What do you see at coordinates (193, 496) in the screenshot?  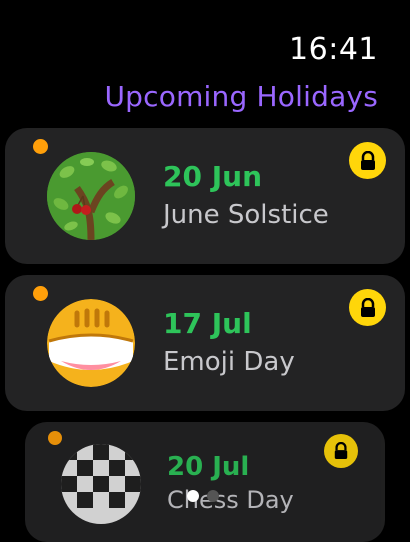 I see `page-dot-active` at bounding box center [193, 496].